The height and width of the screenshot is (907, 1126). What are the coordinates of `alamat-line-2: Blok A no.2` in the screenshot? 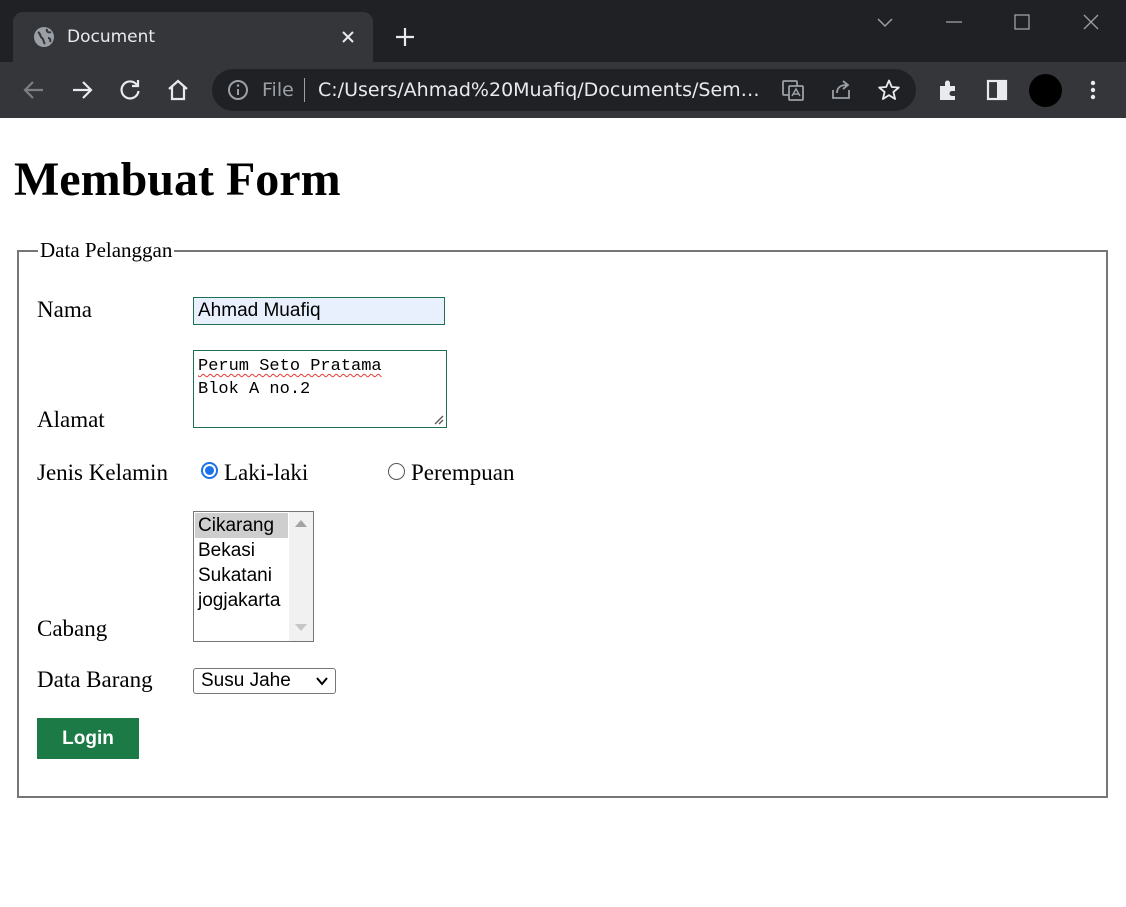 It's located at (254, 389).